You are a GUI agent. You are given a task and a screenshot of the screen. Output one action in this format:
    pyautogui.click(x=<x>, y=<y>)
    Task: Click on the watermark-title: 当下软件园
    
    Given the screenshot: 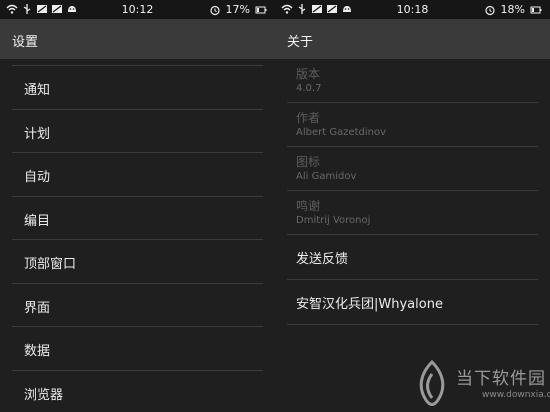 What is the action you would take?
    pyautogui.click(x=501, y=379)
    